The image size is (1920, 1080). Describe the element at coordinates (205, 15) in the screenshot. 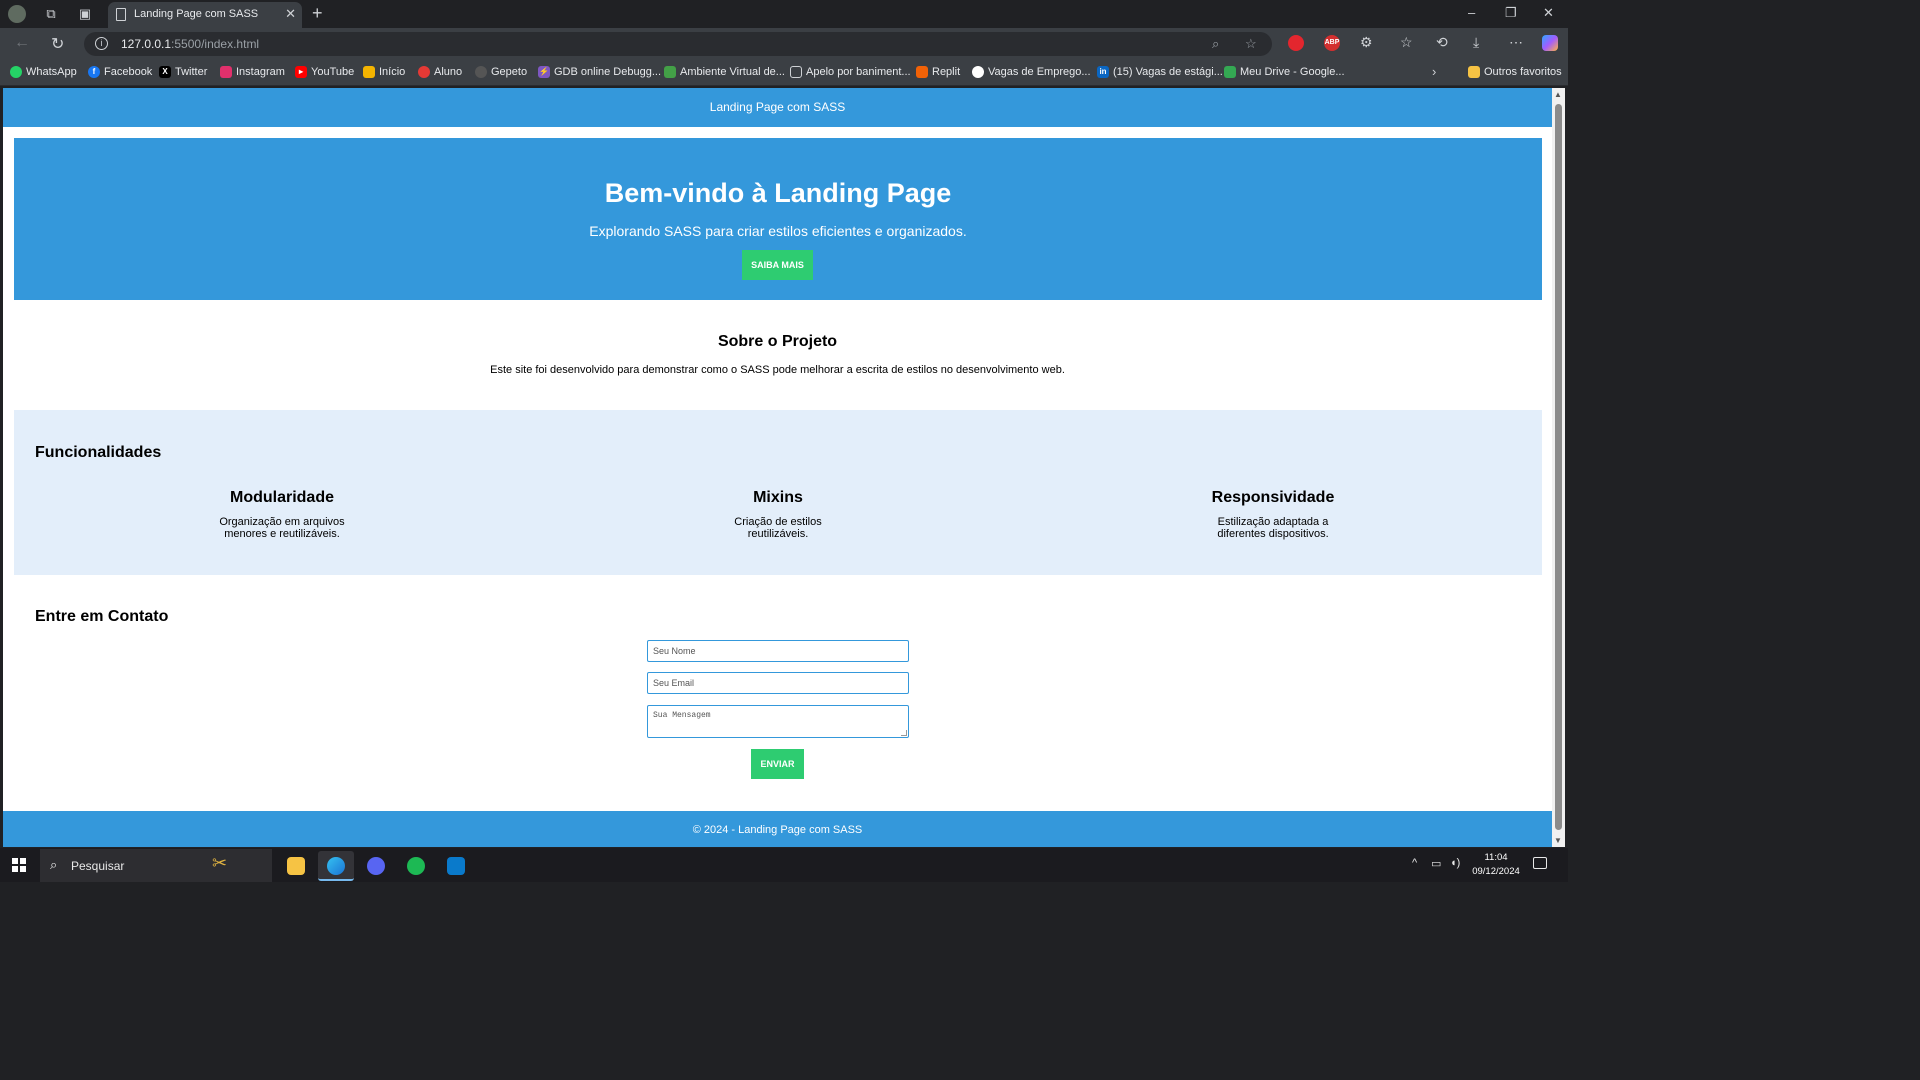

I see `tab-active: Landing Page com SASS ✕` at that location.